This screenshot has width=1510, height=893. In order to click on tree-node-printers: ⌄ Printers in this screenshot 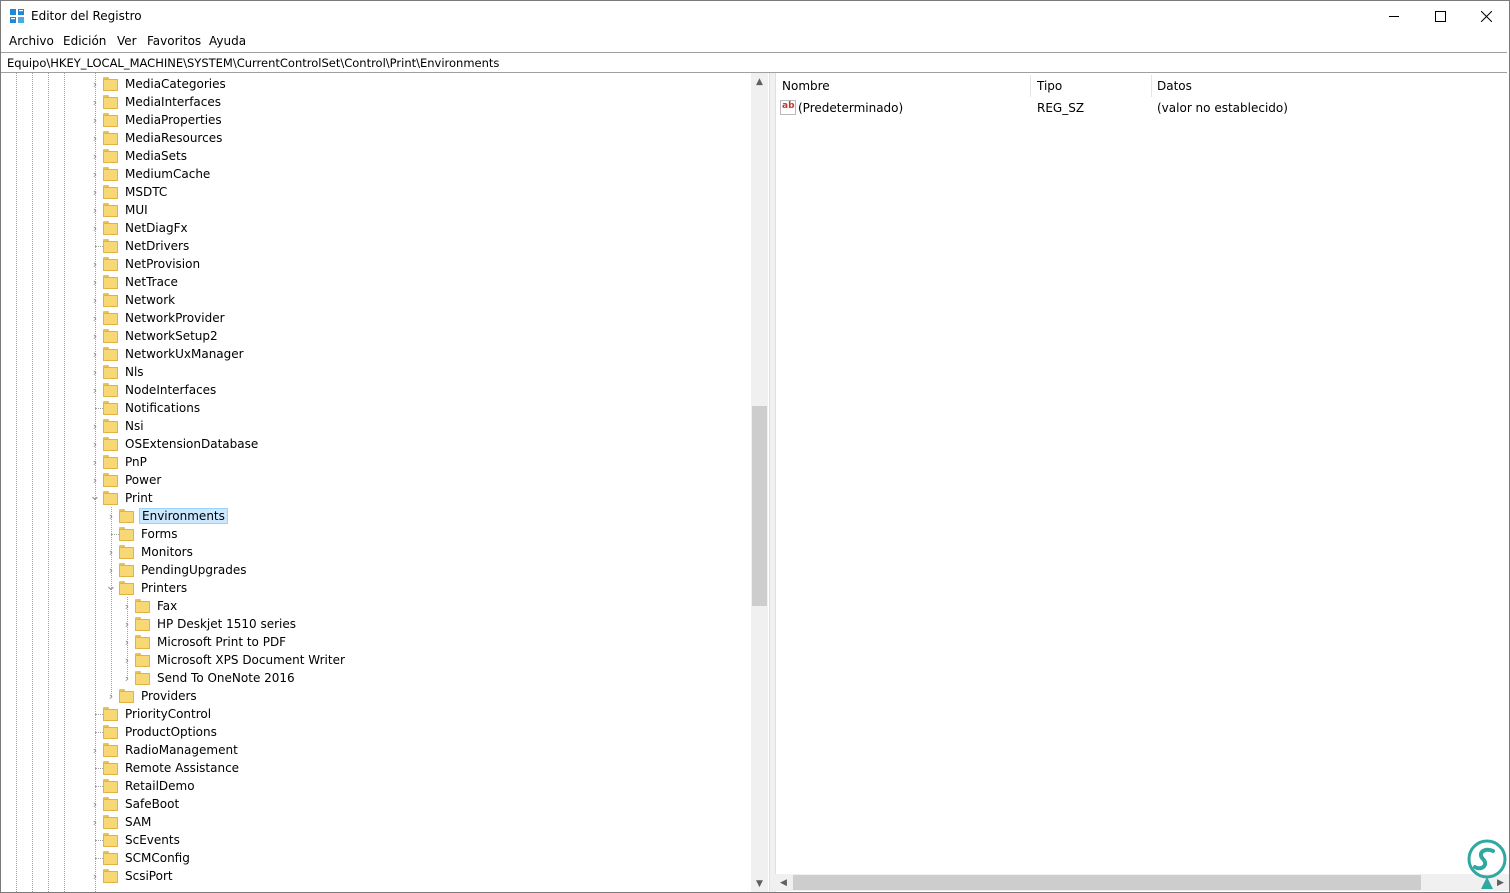, I will do `click(146, 588)`.